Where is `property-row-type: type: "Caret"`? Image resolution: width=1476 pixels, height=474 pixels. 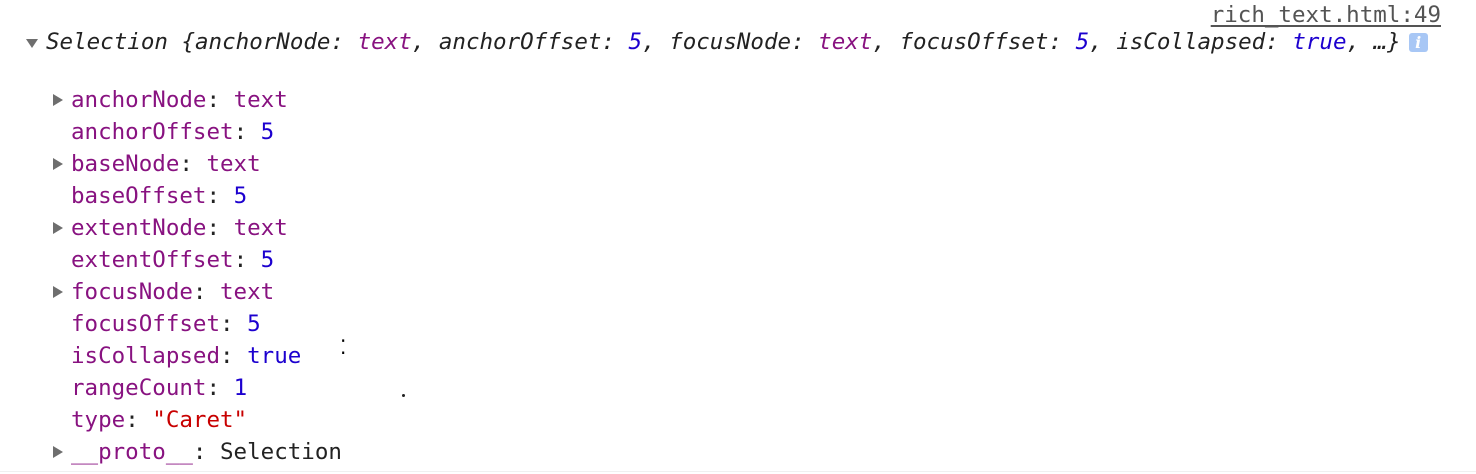 property-row-type: type: "Caret" is located at coordinates (738, 420).